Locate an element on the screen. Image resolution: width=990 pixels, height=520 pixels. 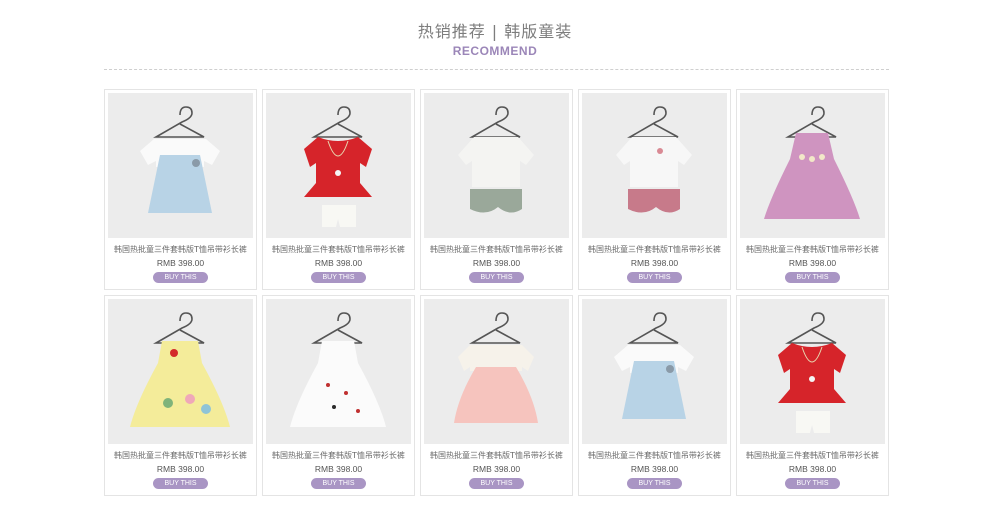
section-subtitle: RECOMMEND is located at coordinates (495, 51).